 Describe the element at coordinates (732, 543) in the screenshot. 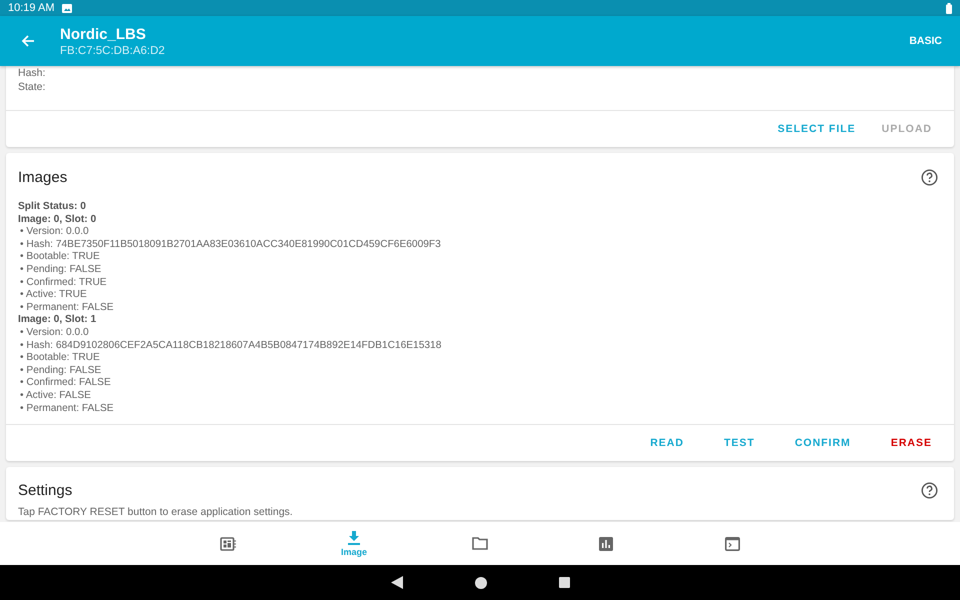

I see `terminal-icon` at that location.